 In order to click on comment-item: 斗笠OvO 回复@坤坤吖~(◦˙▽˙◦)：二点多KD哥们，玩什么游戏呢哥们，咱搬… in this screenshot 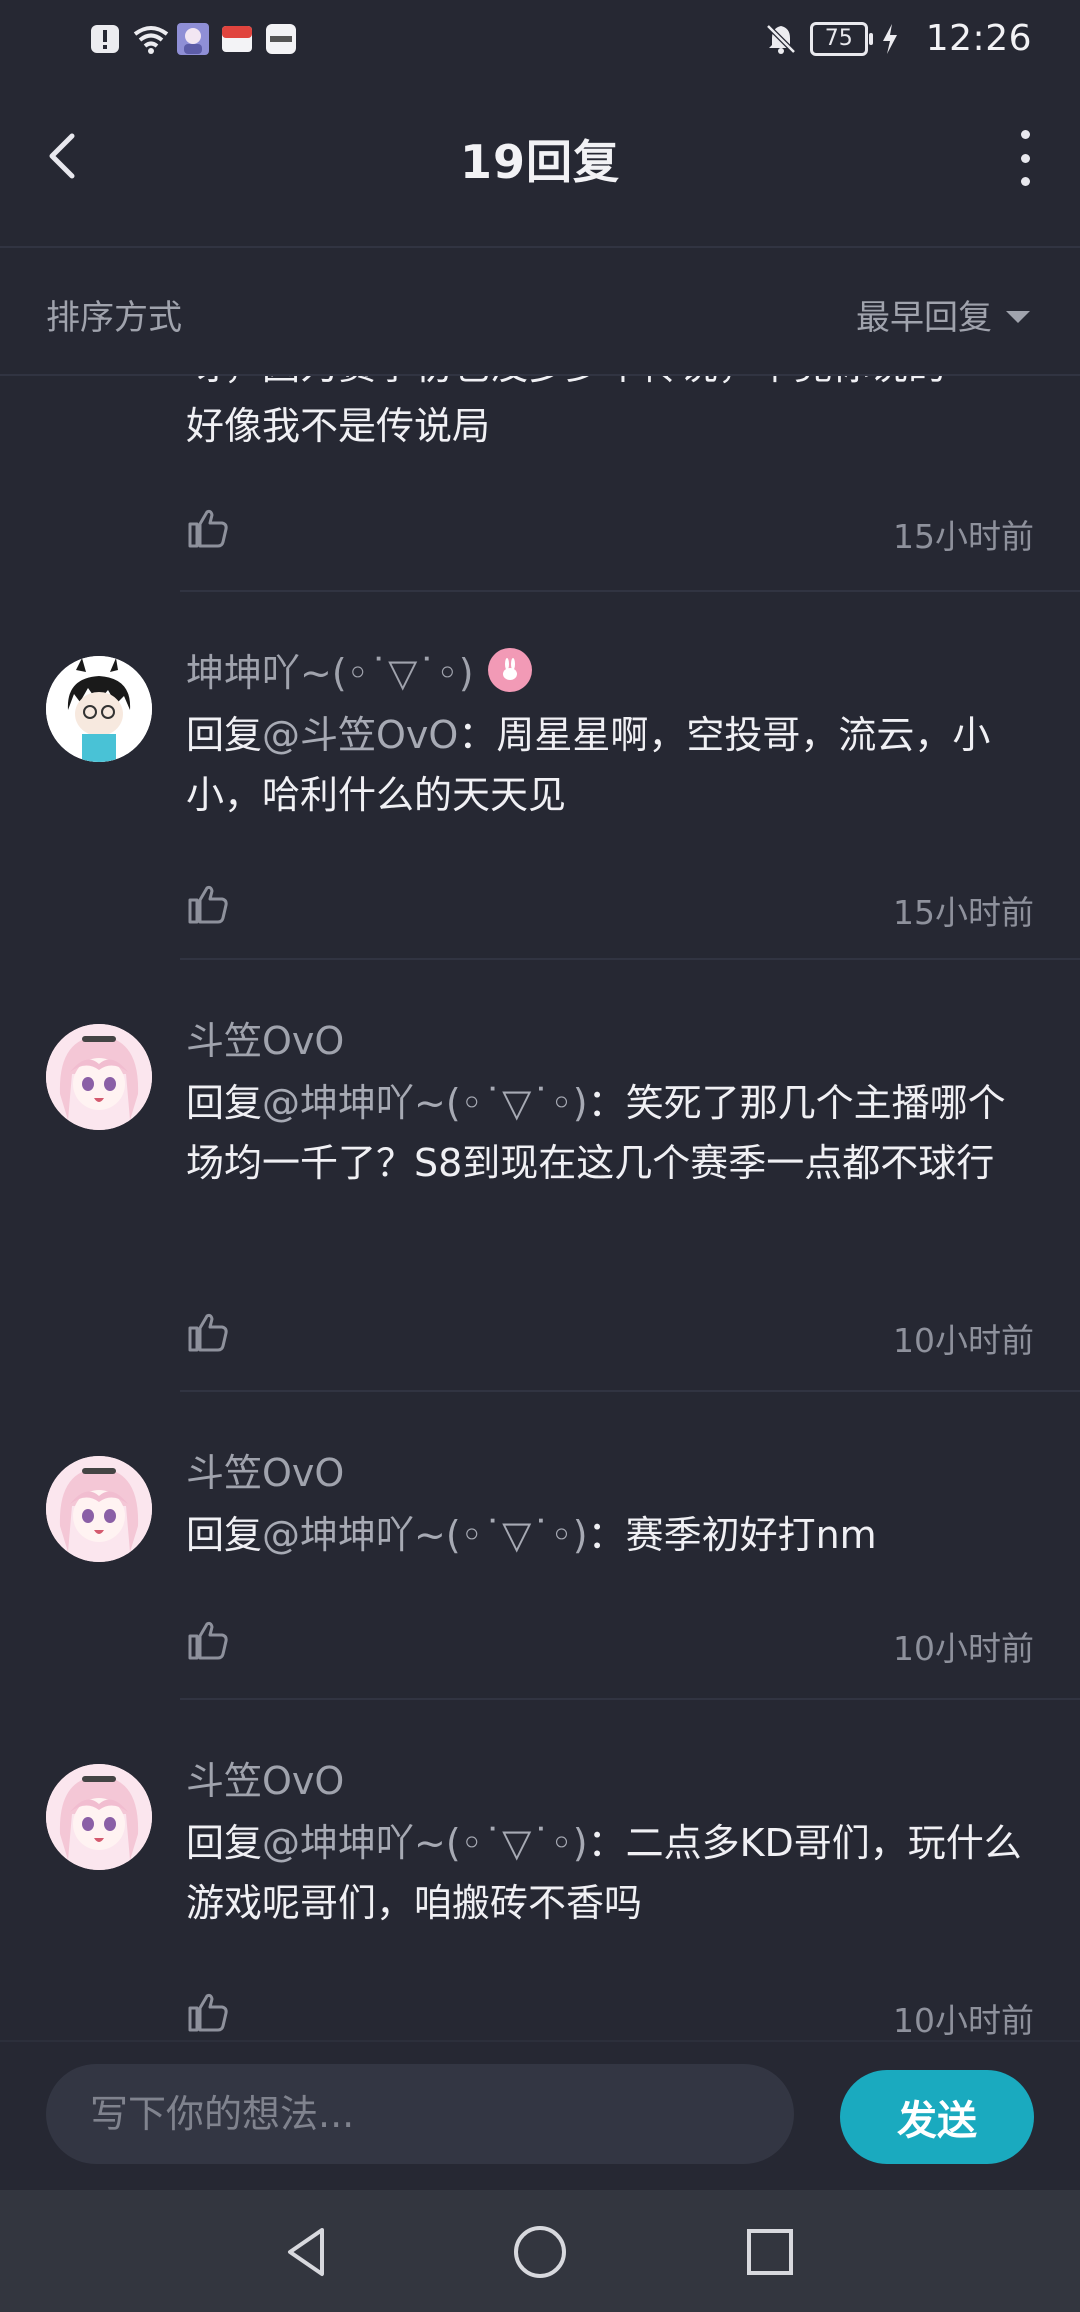, I will do `click(540, 1870)`.